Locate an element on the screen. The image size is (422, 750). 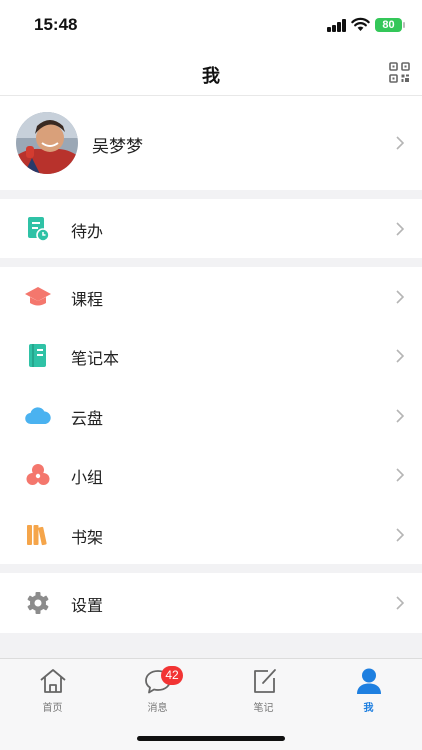
gear-icon is located at coordinates (38, 603).